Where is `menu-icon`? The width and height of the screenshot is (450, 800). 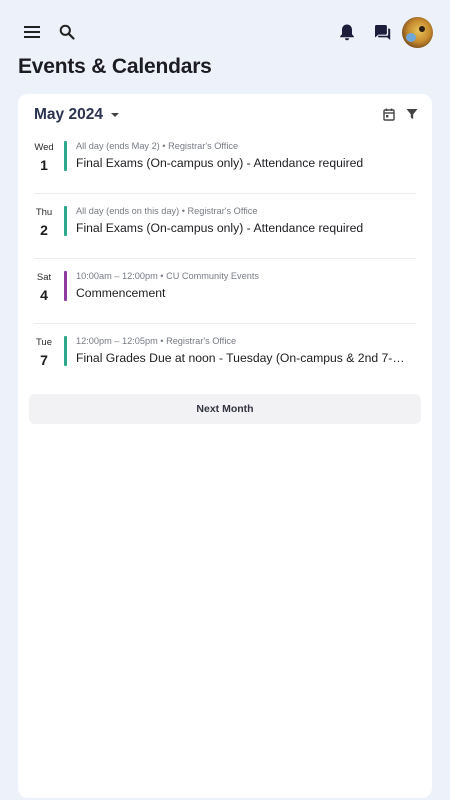
menu-icon is located at coordinates (32, 32).